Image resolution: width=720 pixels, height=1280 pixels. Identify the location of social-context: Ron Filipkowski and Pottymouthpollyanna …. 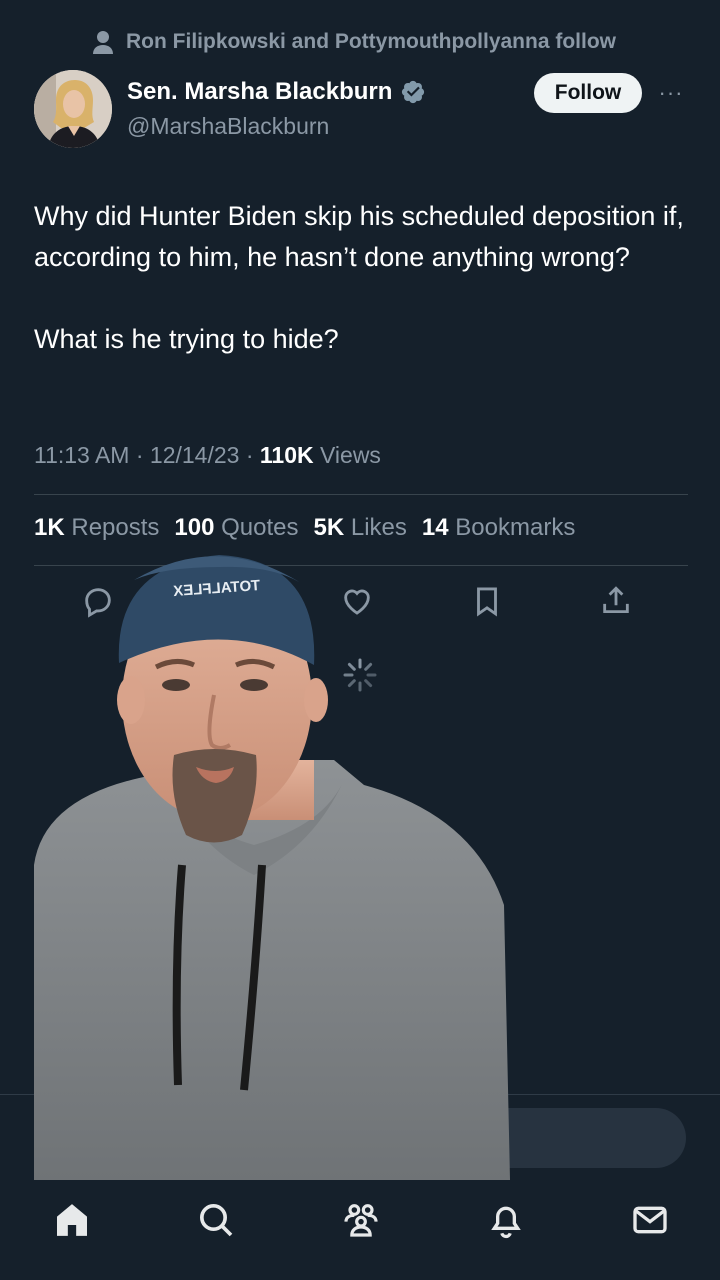
(354, 42).